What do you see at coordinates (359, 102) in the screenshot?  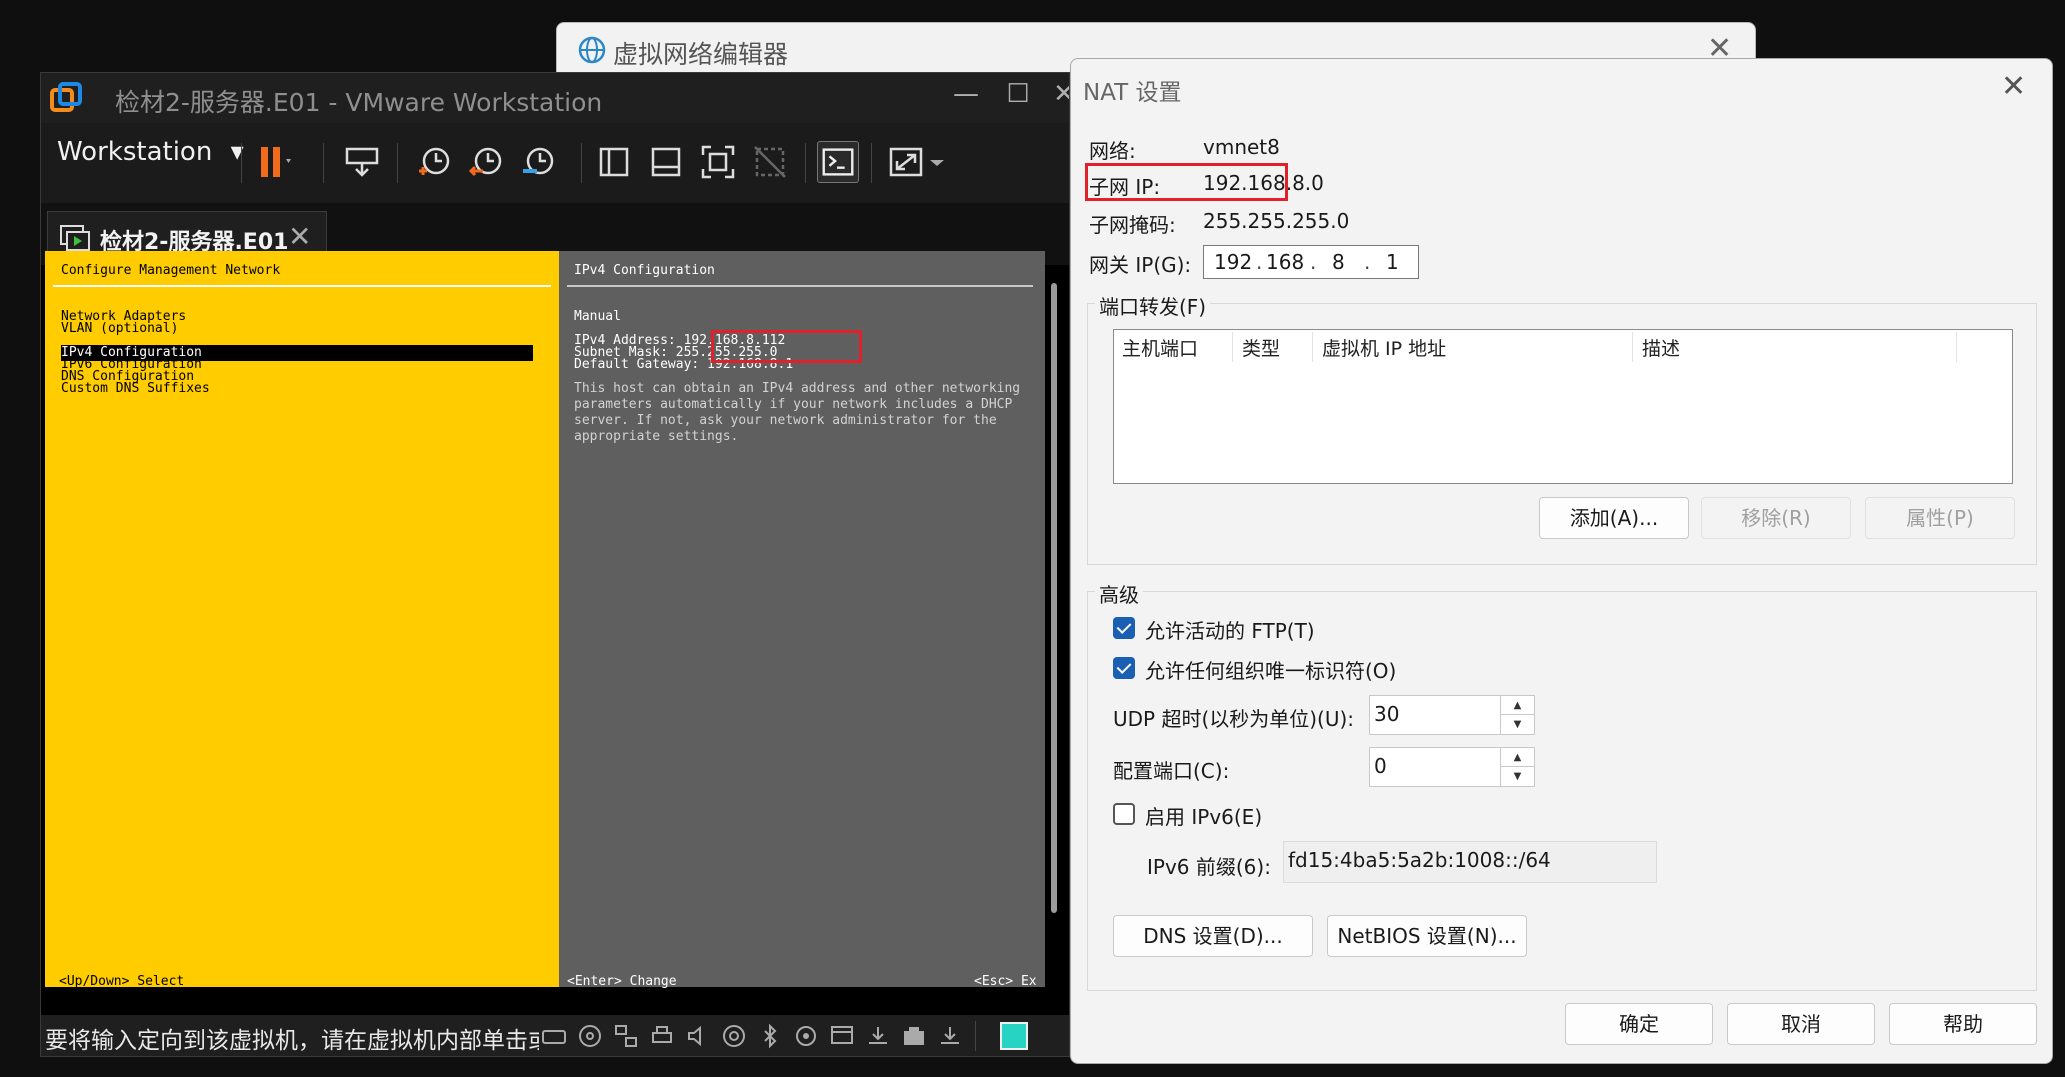 I see `window-title: 检材2-服务器.E01 - VMware Workstation` at bounding box center [359, 102].